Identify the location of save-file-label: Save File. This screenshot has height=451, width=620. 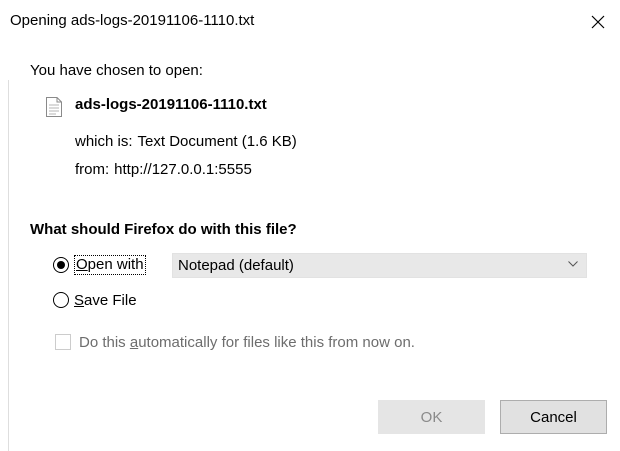
(105, 300).